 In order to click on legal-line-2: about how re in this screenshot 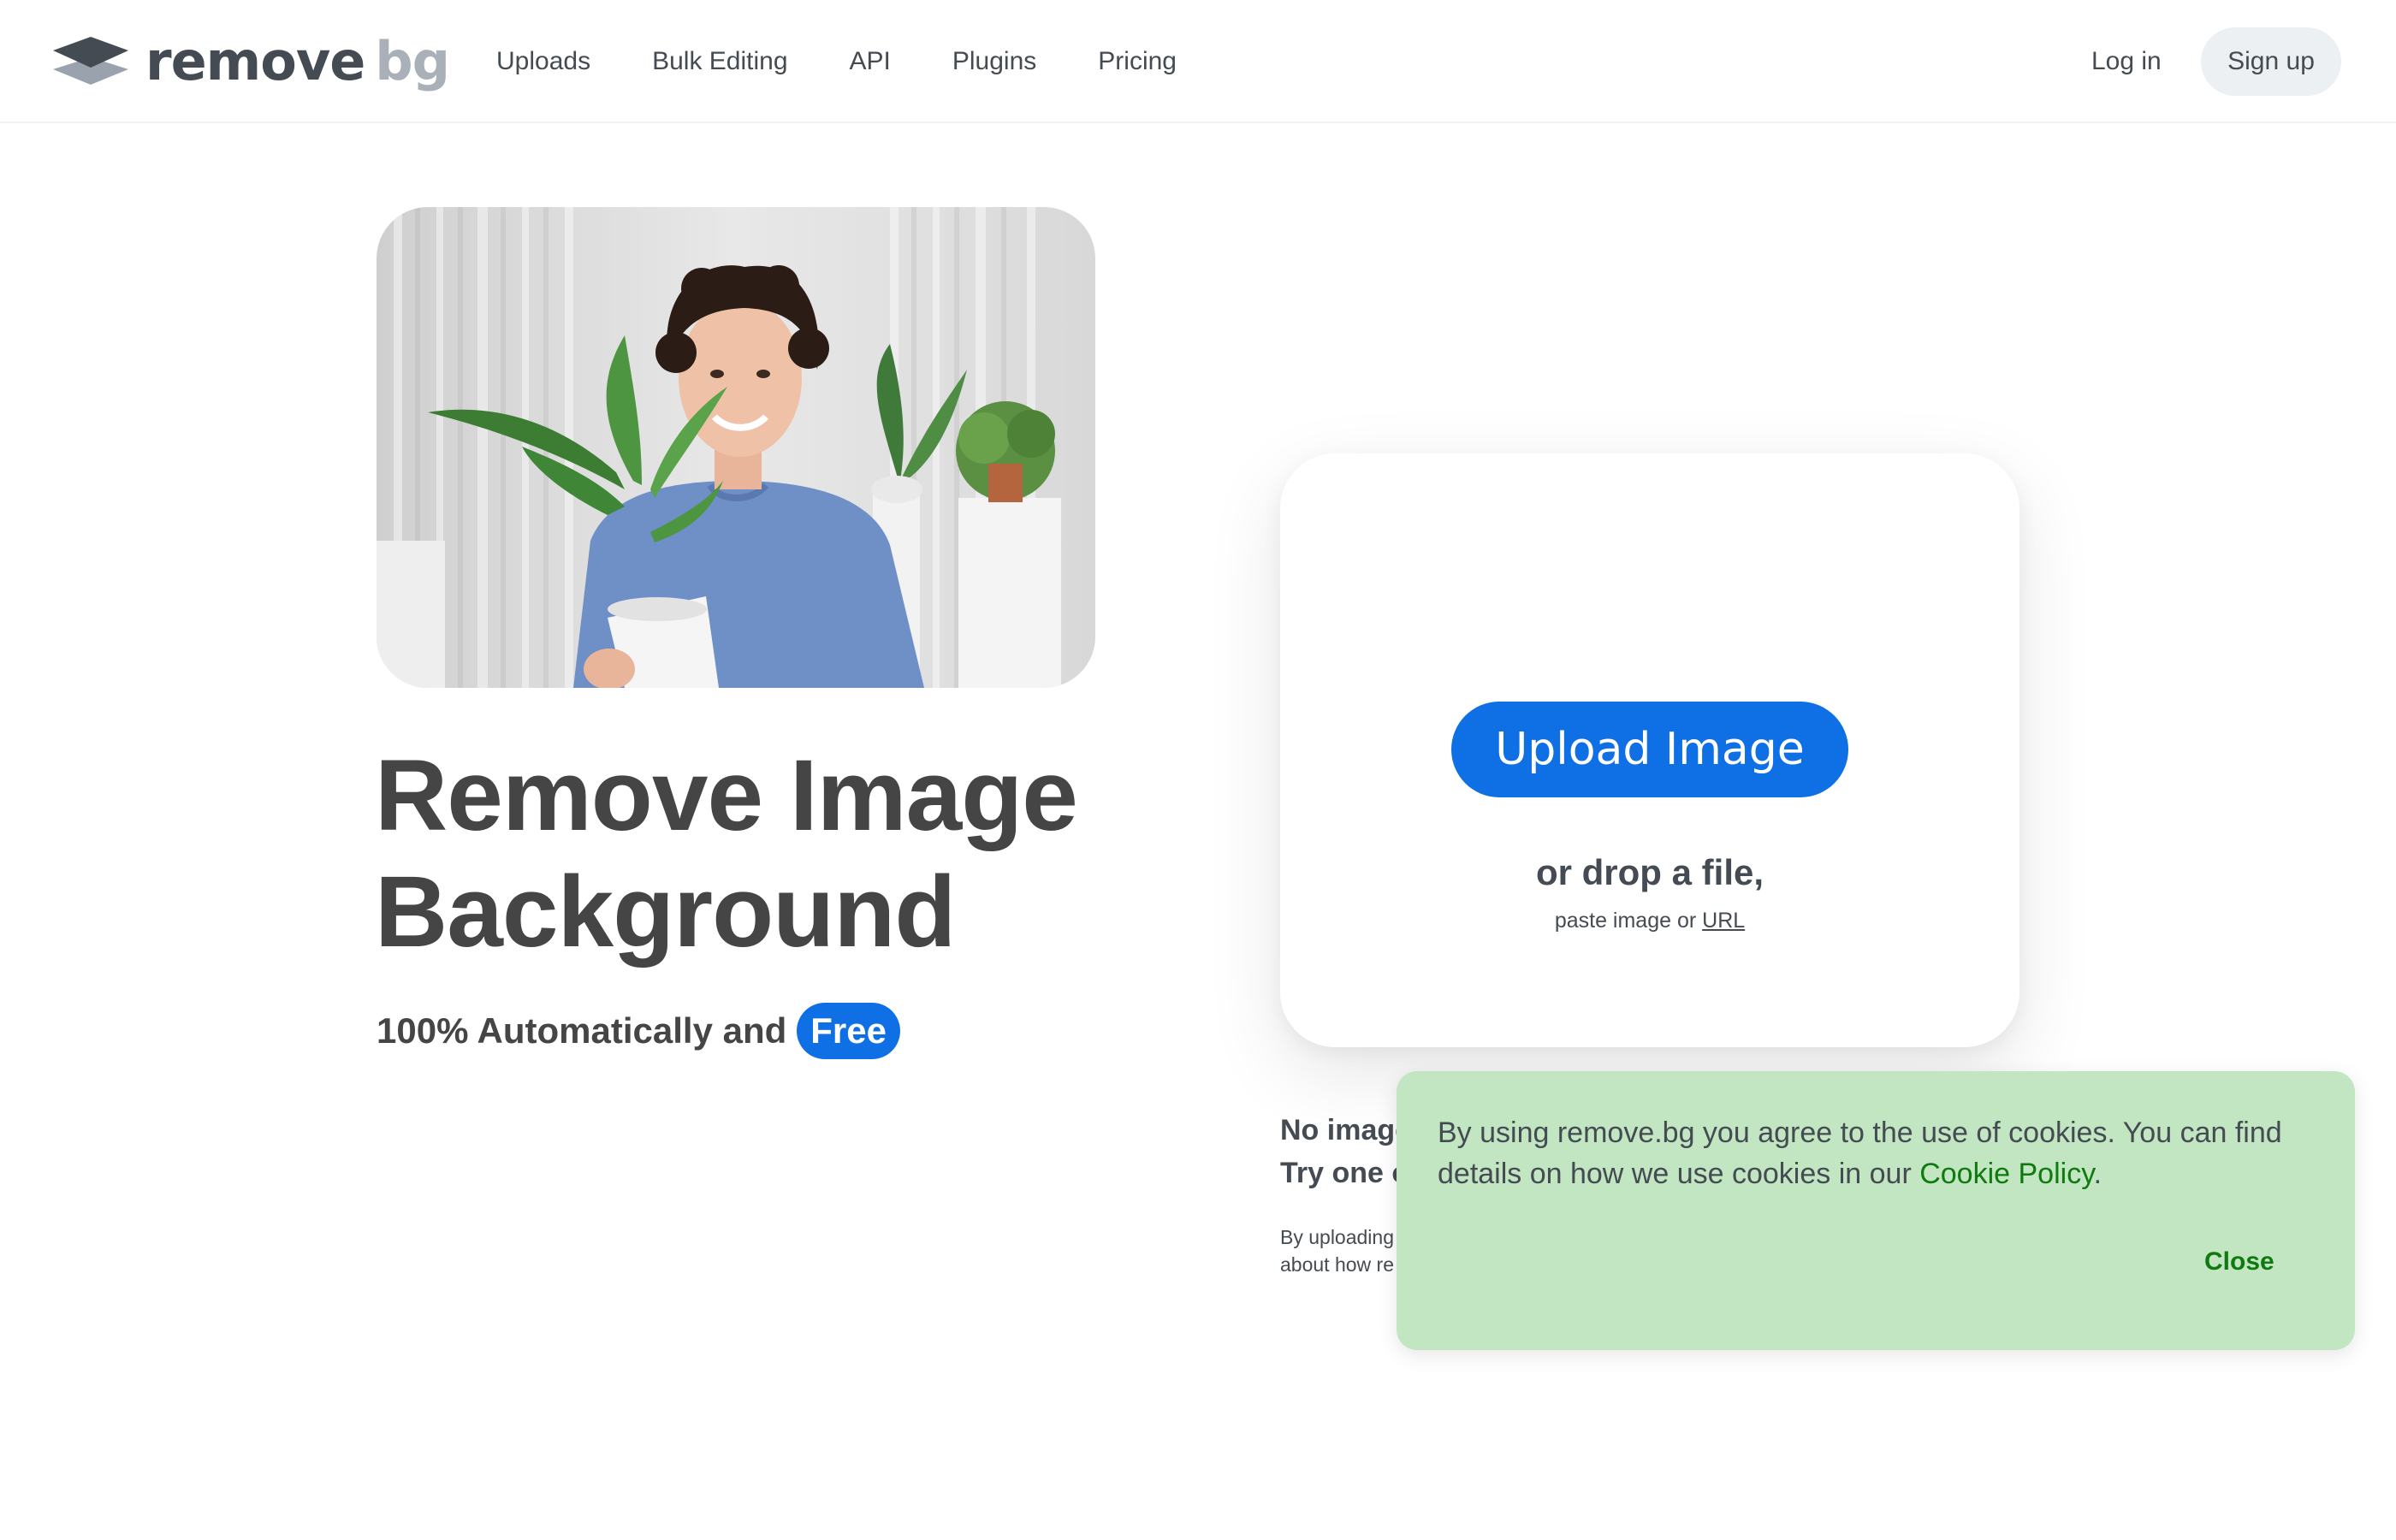, I will do `click(1337, 1264)`.